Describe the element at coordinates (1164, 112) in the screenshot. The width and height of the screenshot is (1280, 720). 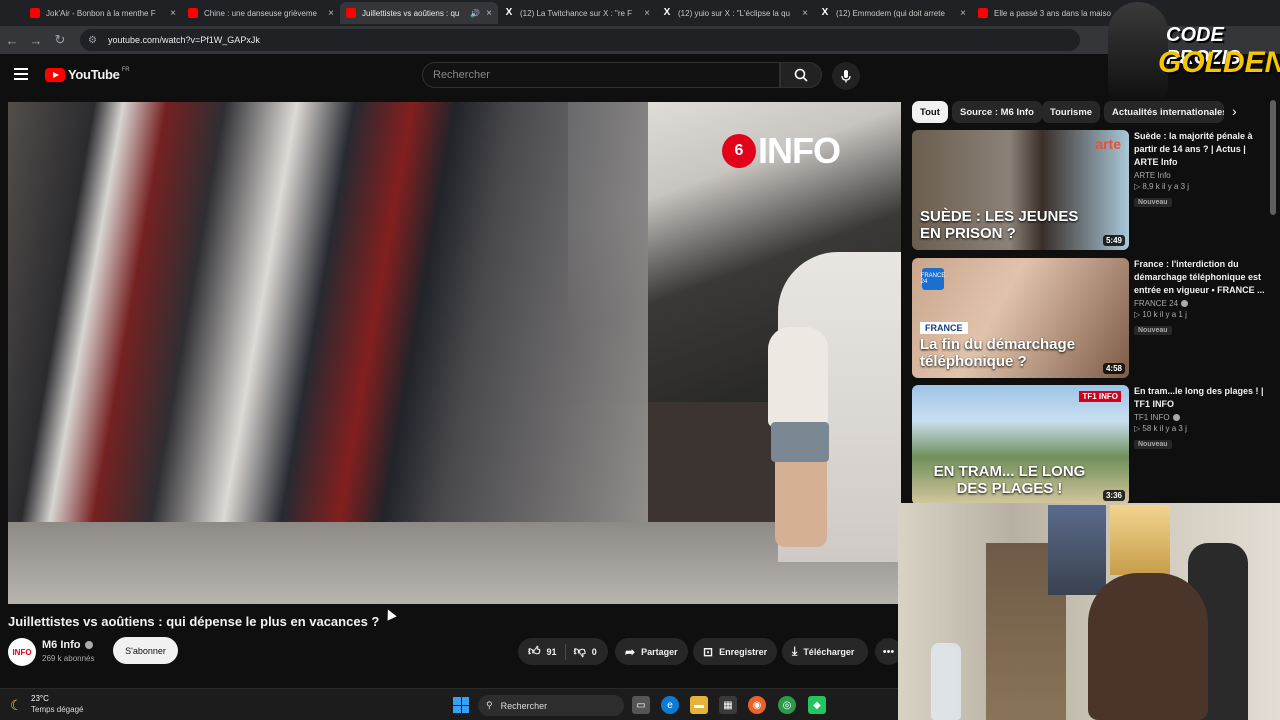
I see `chip-international: Actualités internationales` at that location.